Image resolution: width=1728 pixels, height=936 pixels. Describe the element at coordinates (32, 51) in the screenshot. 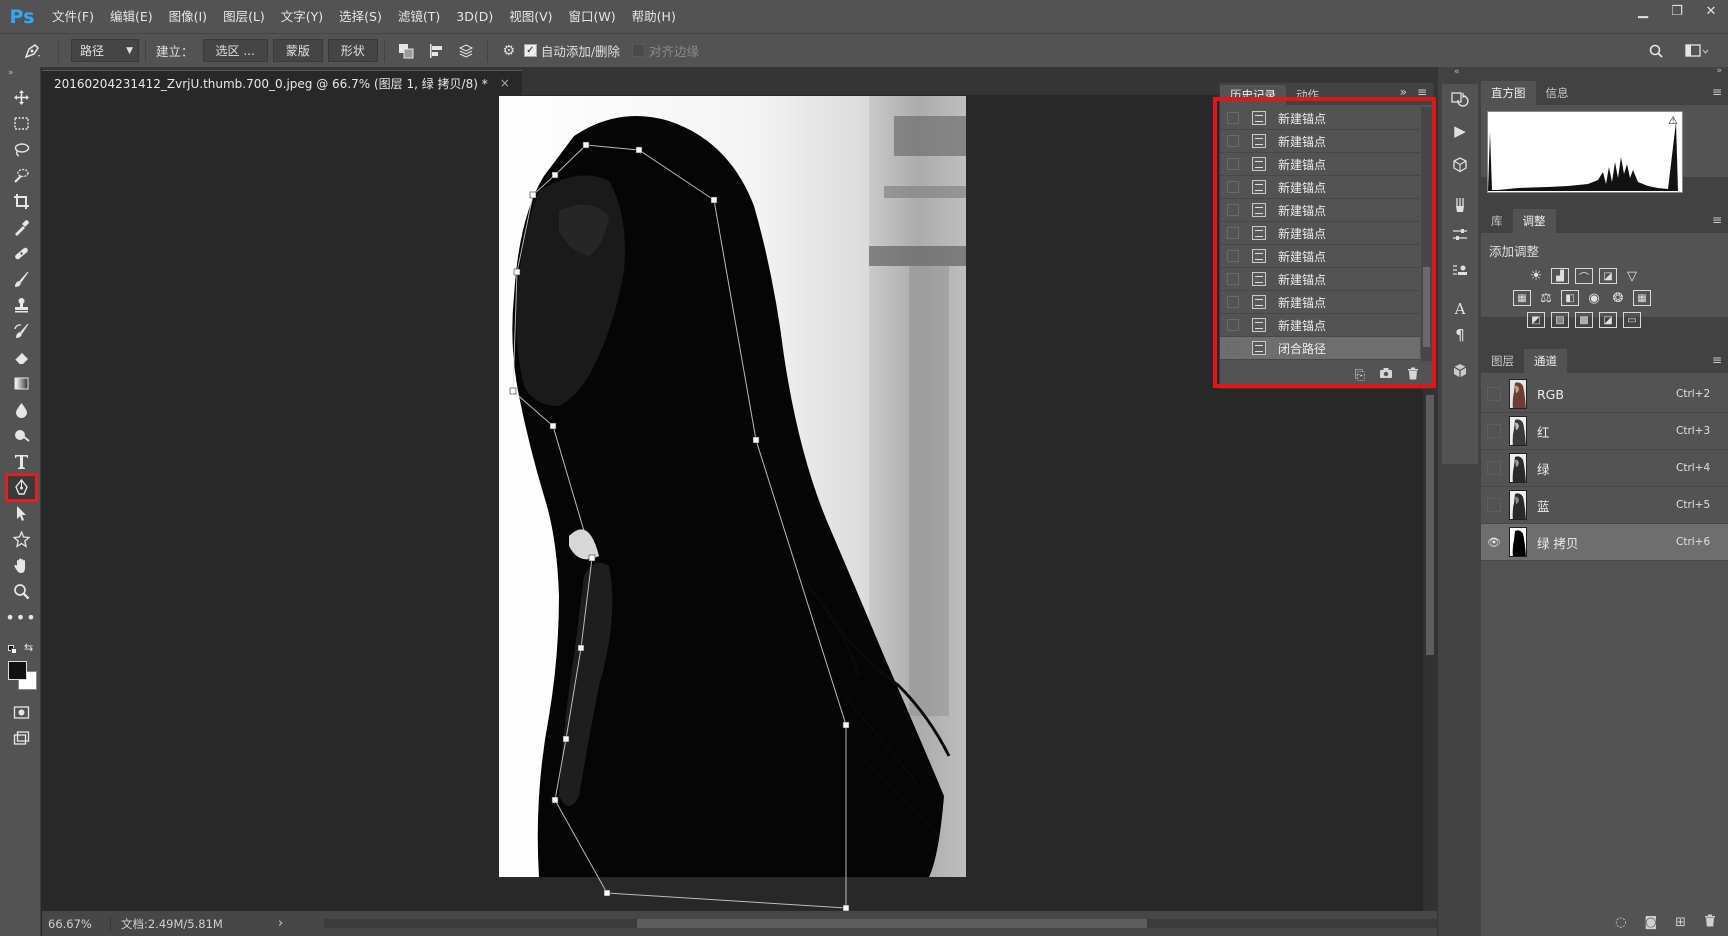

I see `pen-tool-preset-icon` at that location.